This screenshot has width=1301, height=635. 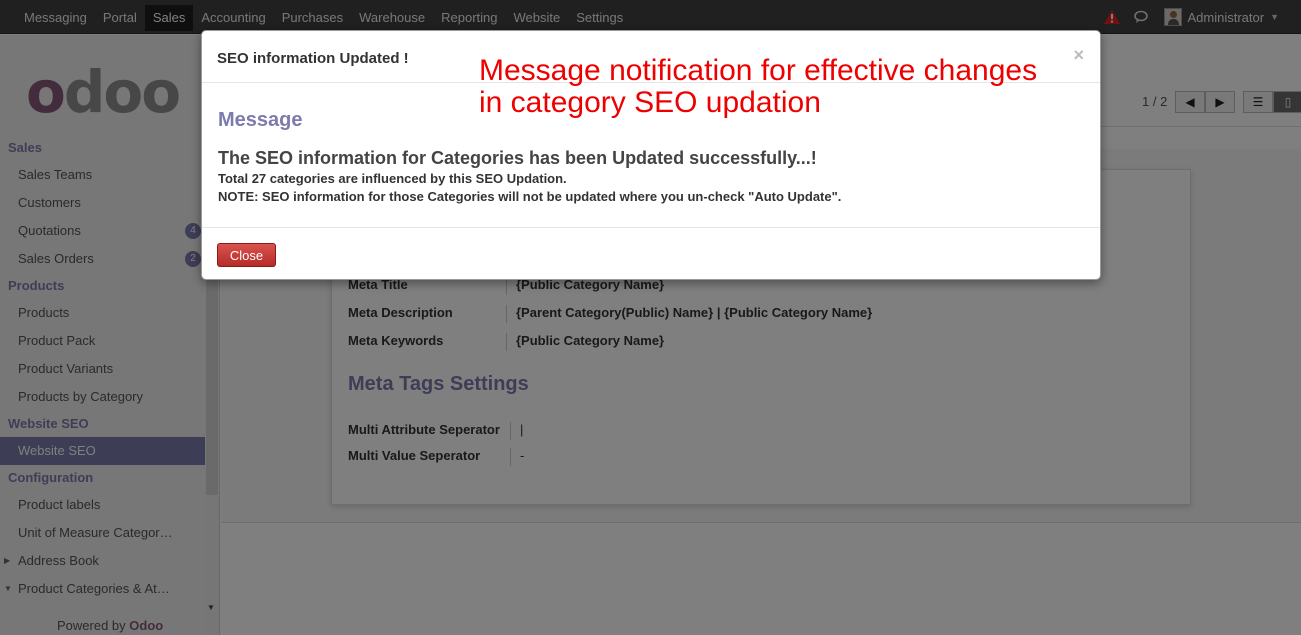 What do you see at coordinates (260, 120) in the screenshot?
I see `message-heading: Message` at bounding box center [260, 120].